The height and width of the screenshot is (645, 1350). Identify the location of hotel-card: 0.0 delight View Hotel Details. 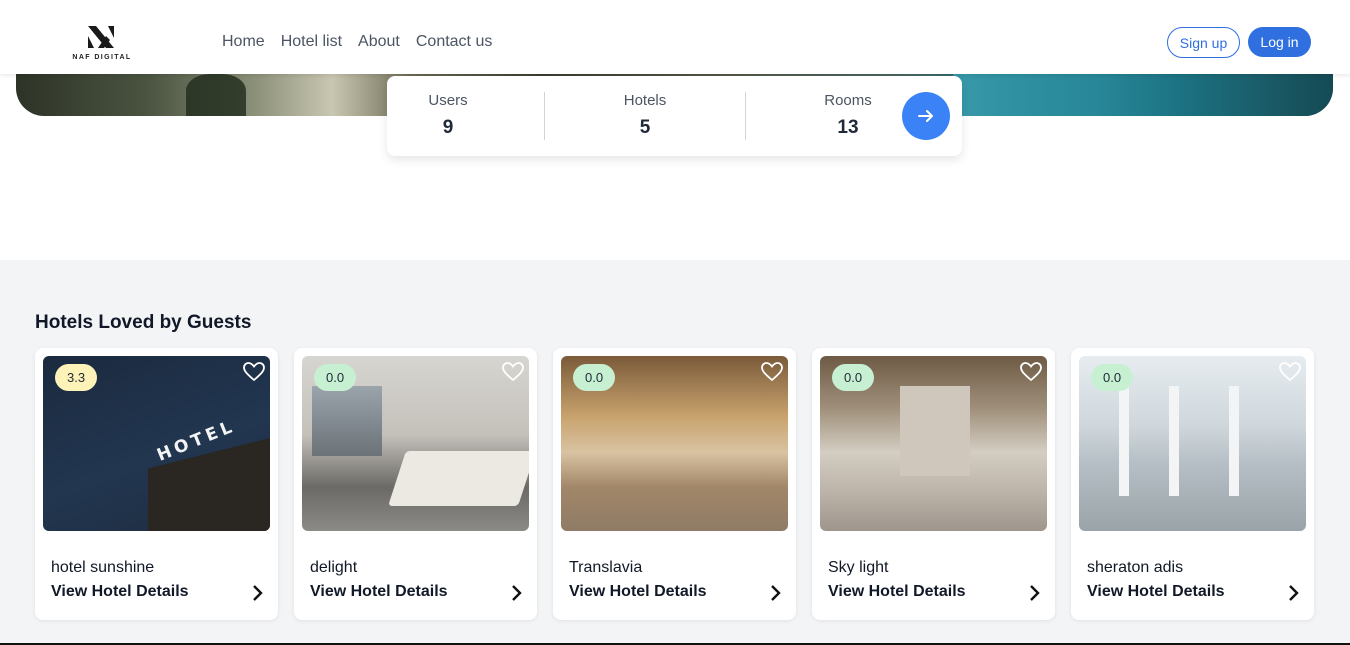
(415, 484).